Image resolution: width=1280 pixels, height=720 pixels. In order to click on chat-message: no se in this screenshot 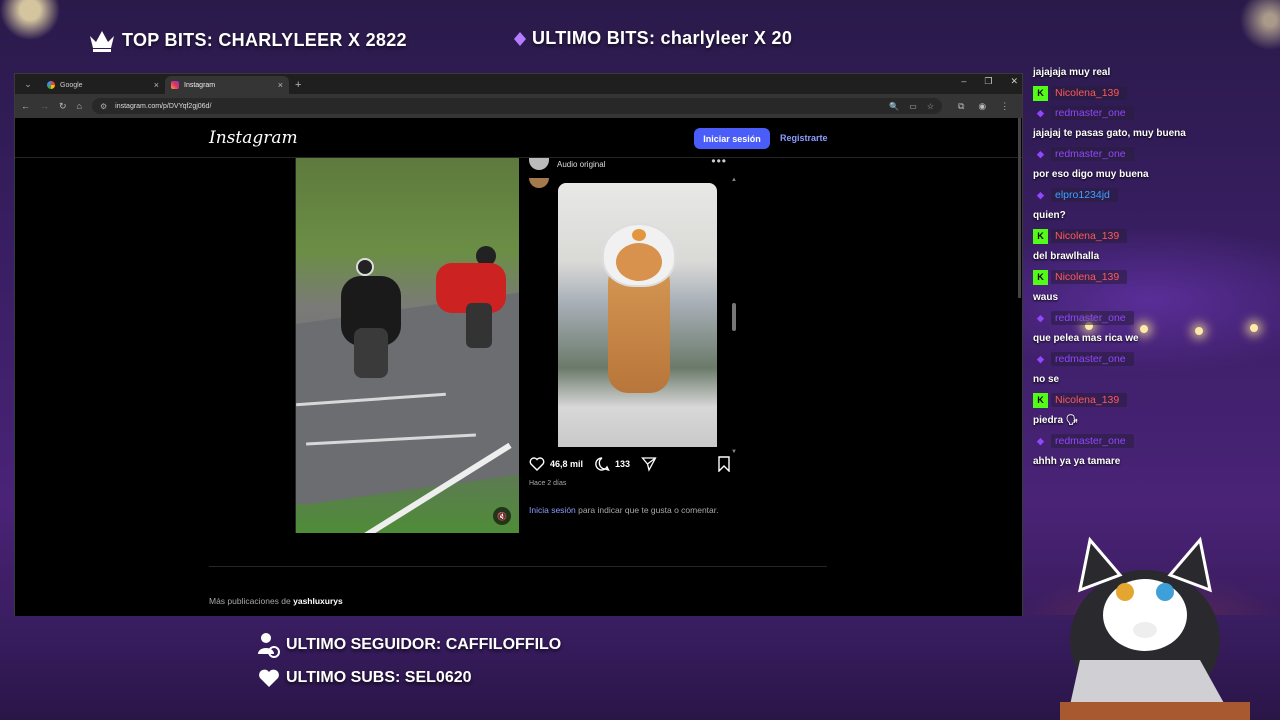, I will do `click(1046, 379)`.